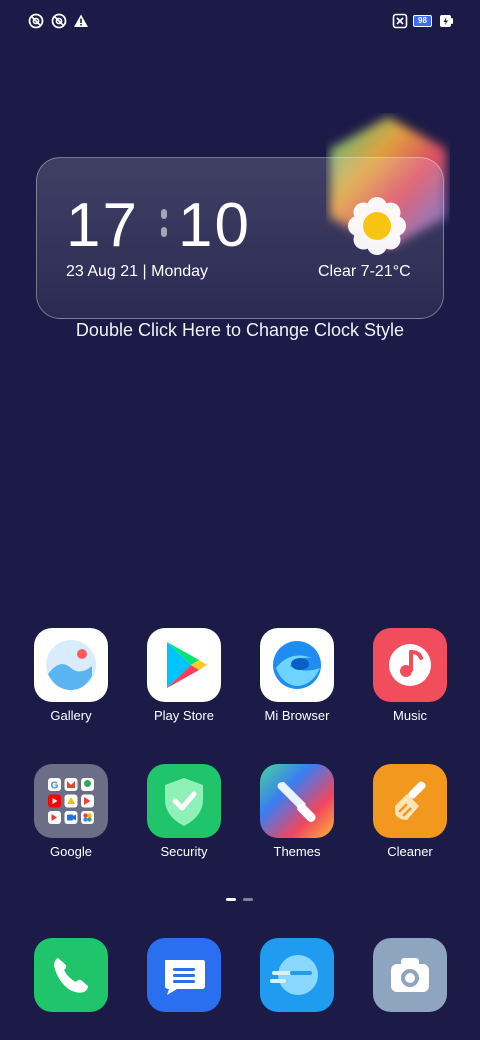 Image resolution: width=480 pixels, height=1040 pixels. I want to click on camera-icon, so click(410, 975).